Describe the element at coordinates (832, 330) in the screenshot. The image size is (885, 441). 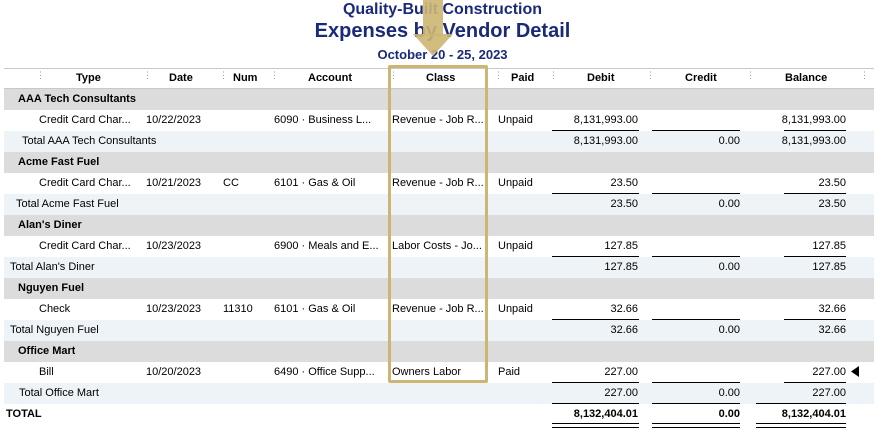
I see `total-balance: 32.66` at that location.